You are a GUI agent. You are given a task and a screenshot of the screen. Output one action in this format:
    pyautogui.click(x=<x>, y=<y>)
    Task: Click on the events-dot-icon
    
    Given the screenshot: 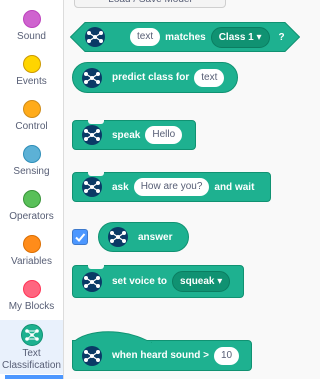 What is the action you would take?
    pyautogui.click(x=31, y=64)
    